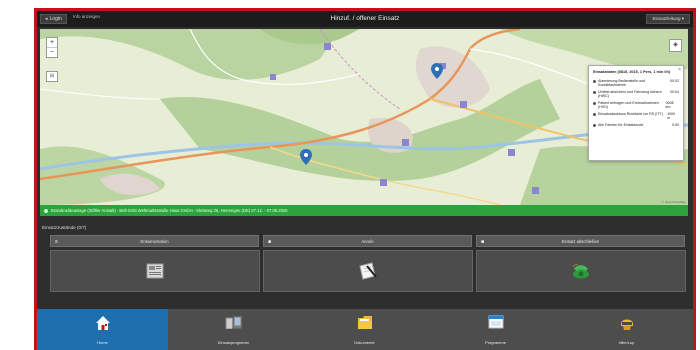  I want to click on nav-home-label: Home, so click(102, 342).